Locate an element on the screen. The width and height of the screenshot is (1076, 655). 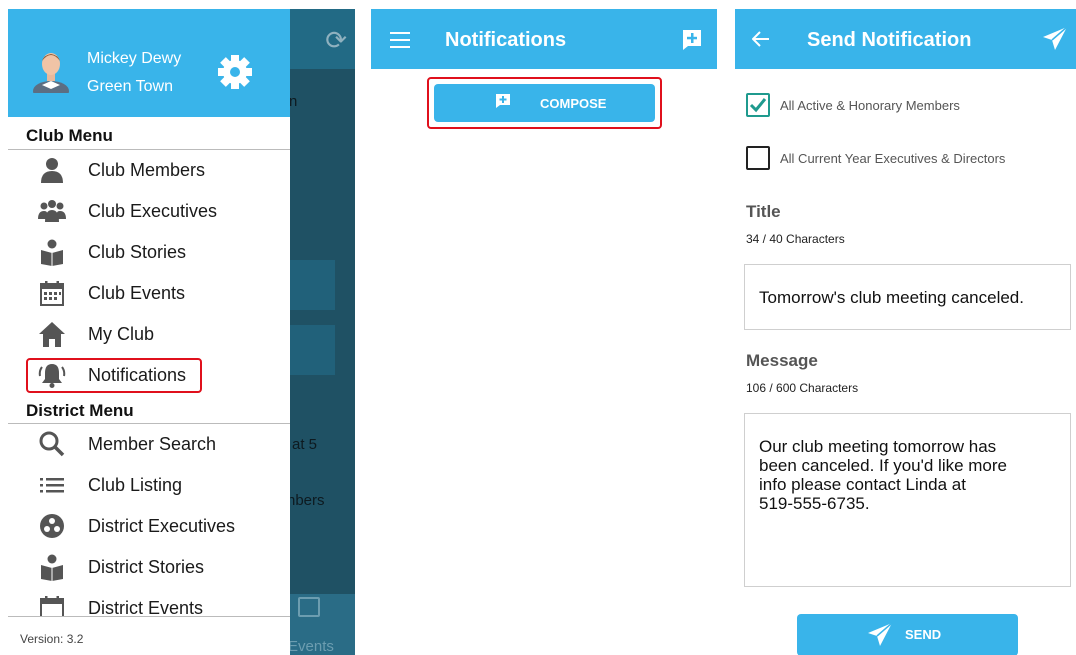
club-menu-title: Club Menu is located at coordinates (69, 135).